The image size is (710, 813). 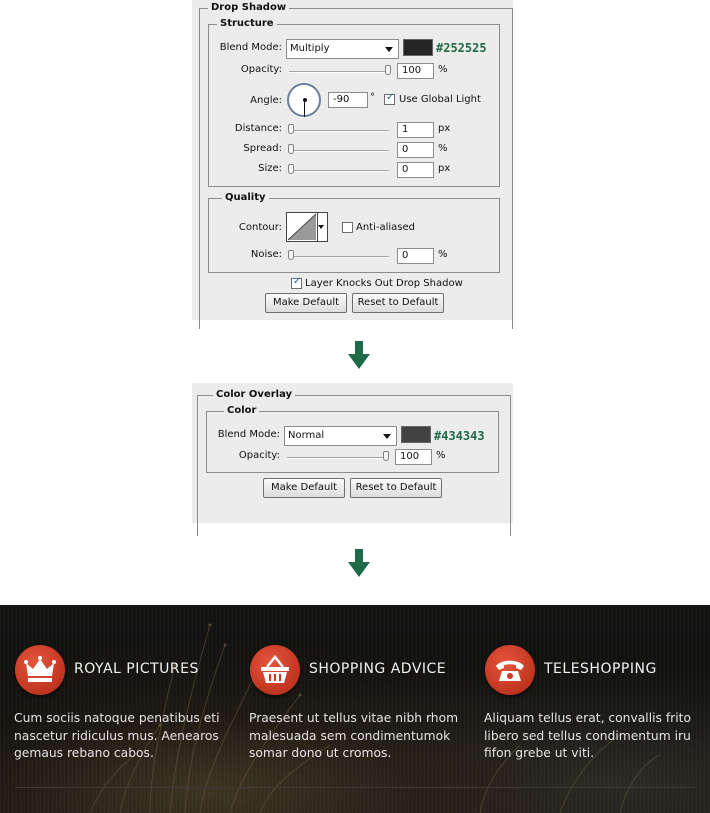 What do you see at coordinates (340, 436) in the screenshot?
I see `overlay-blend-mode-select: Normal` at bounding box center [340, 436].